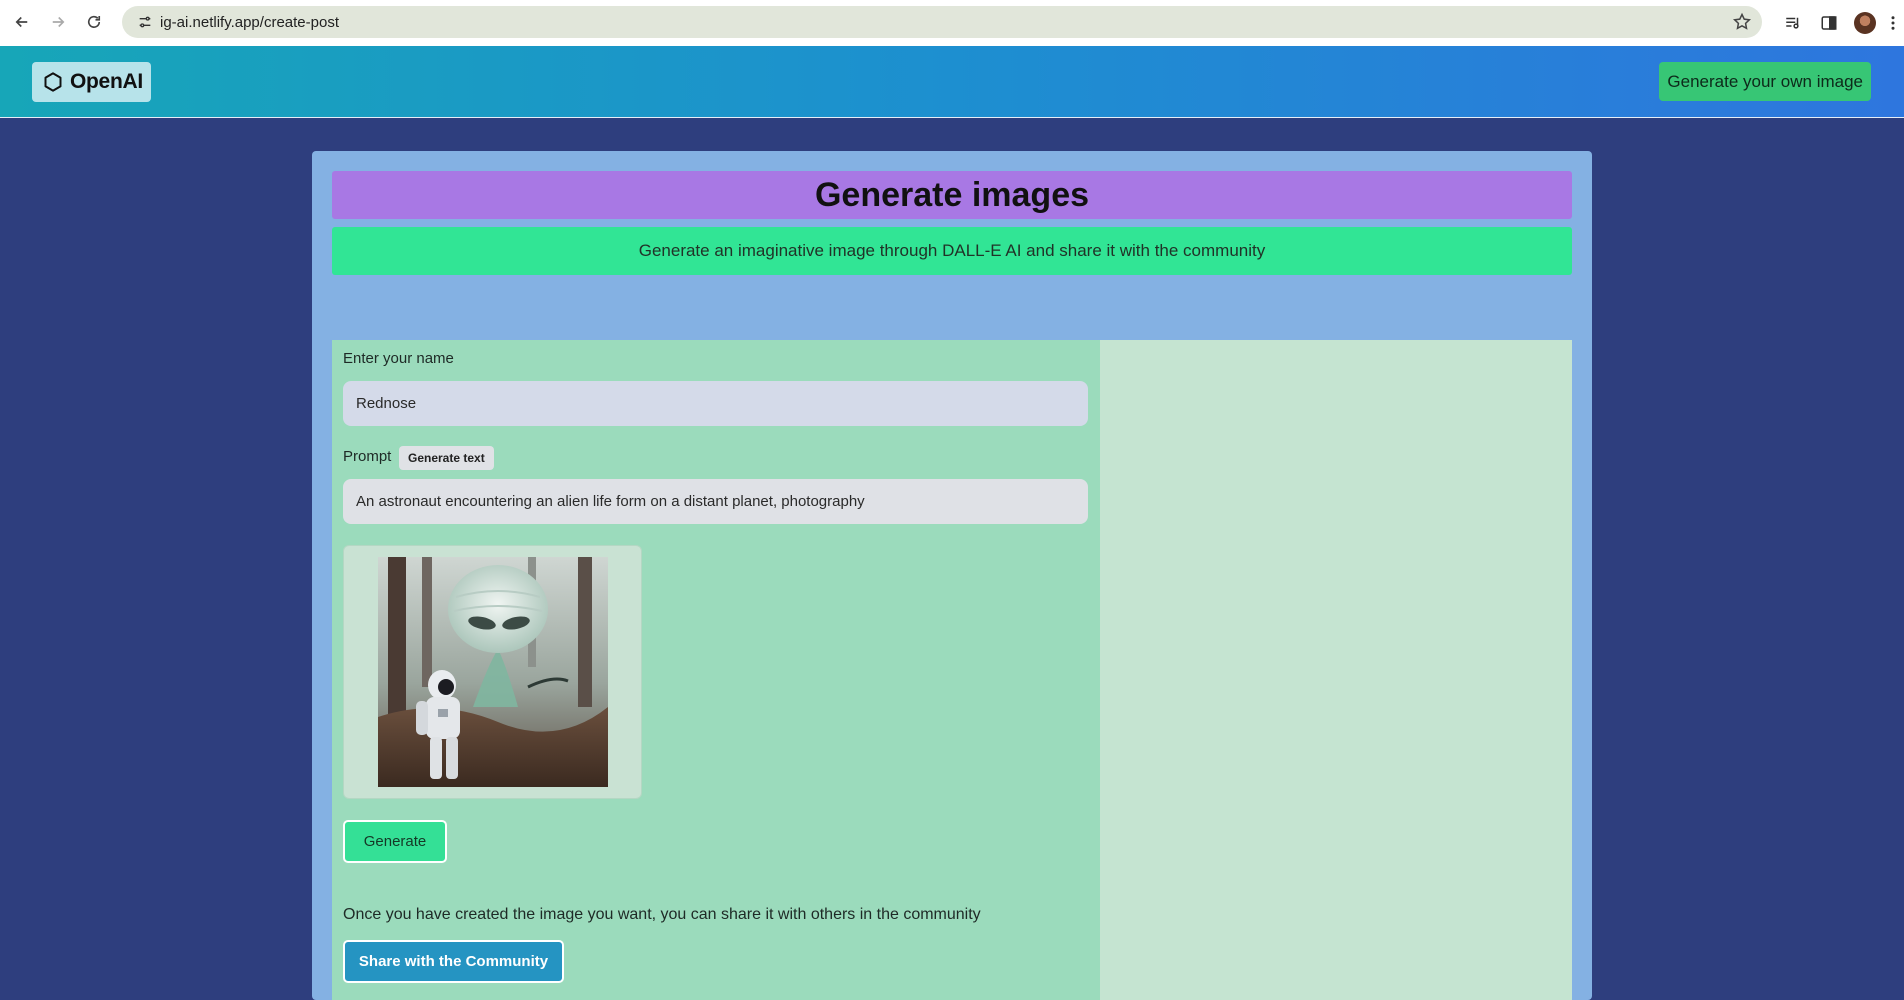 The width and height of the screenshot is (1904, 1000). What do you see at coordinates (395, 841) in the screenshot?
I see `generate-button: Generate` at bounding box center [395, 841].